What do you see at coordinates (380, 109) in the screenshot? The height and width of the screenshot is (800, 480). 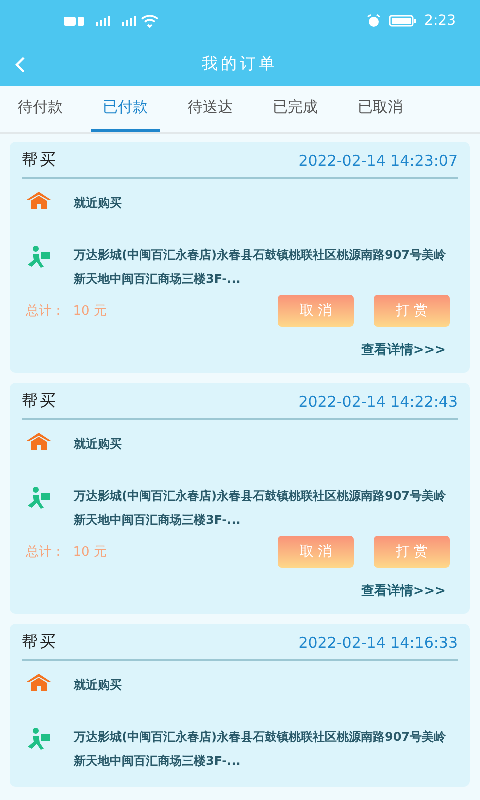 I see `order-tab: 已取消` at bounding box center [380, 109].